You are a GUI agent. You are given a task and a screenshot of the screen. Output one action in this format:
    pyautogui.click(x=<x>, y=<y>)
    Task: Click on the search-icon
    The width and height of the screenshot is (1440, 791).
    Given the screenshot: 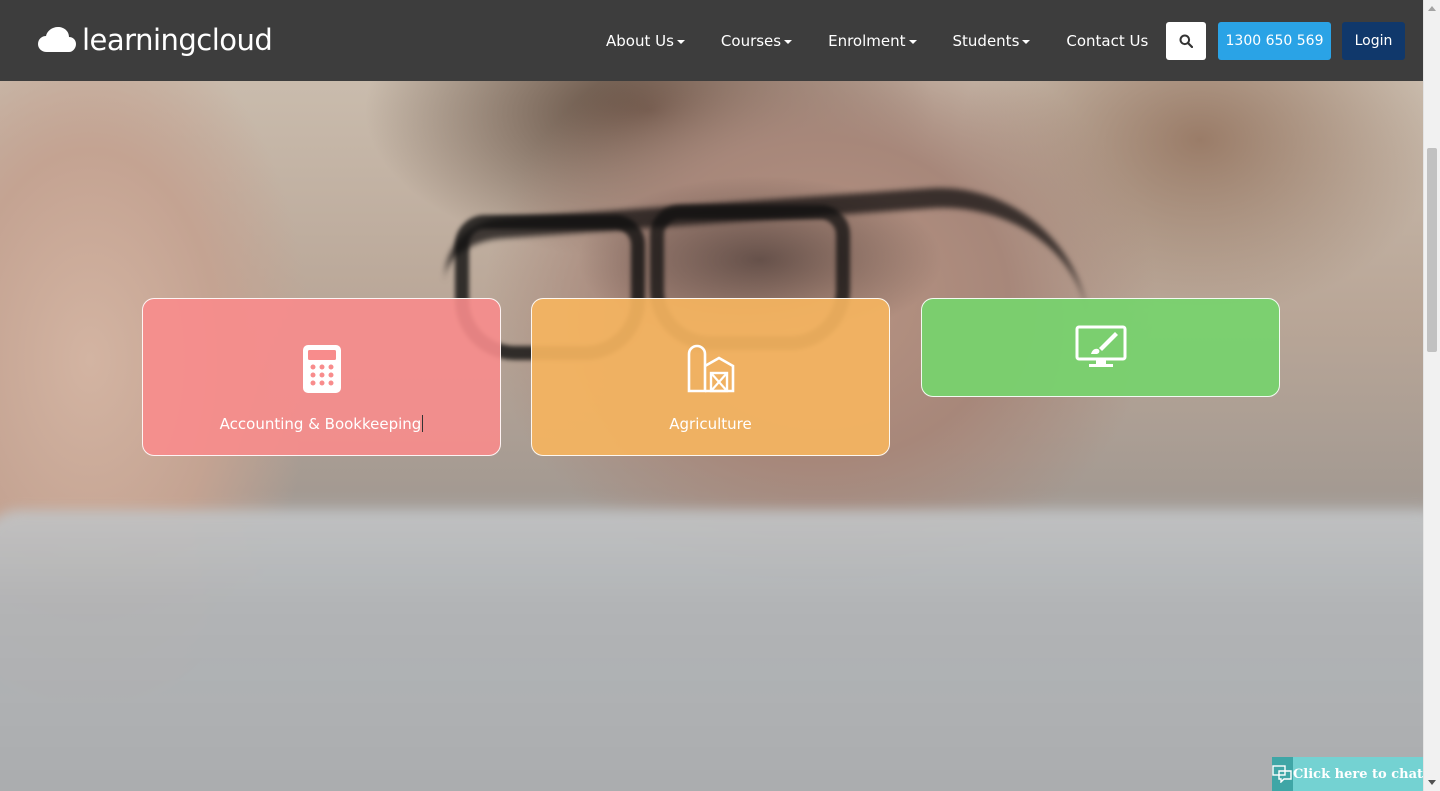 What is the action you would take?
    pyautogui.click(x=1186, y=41)
    